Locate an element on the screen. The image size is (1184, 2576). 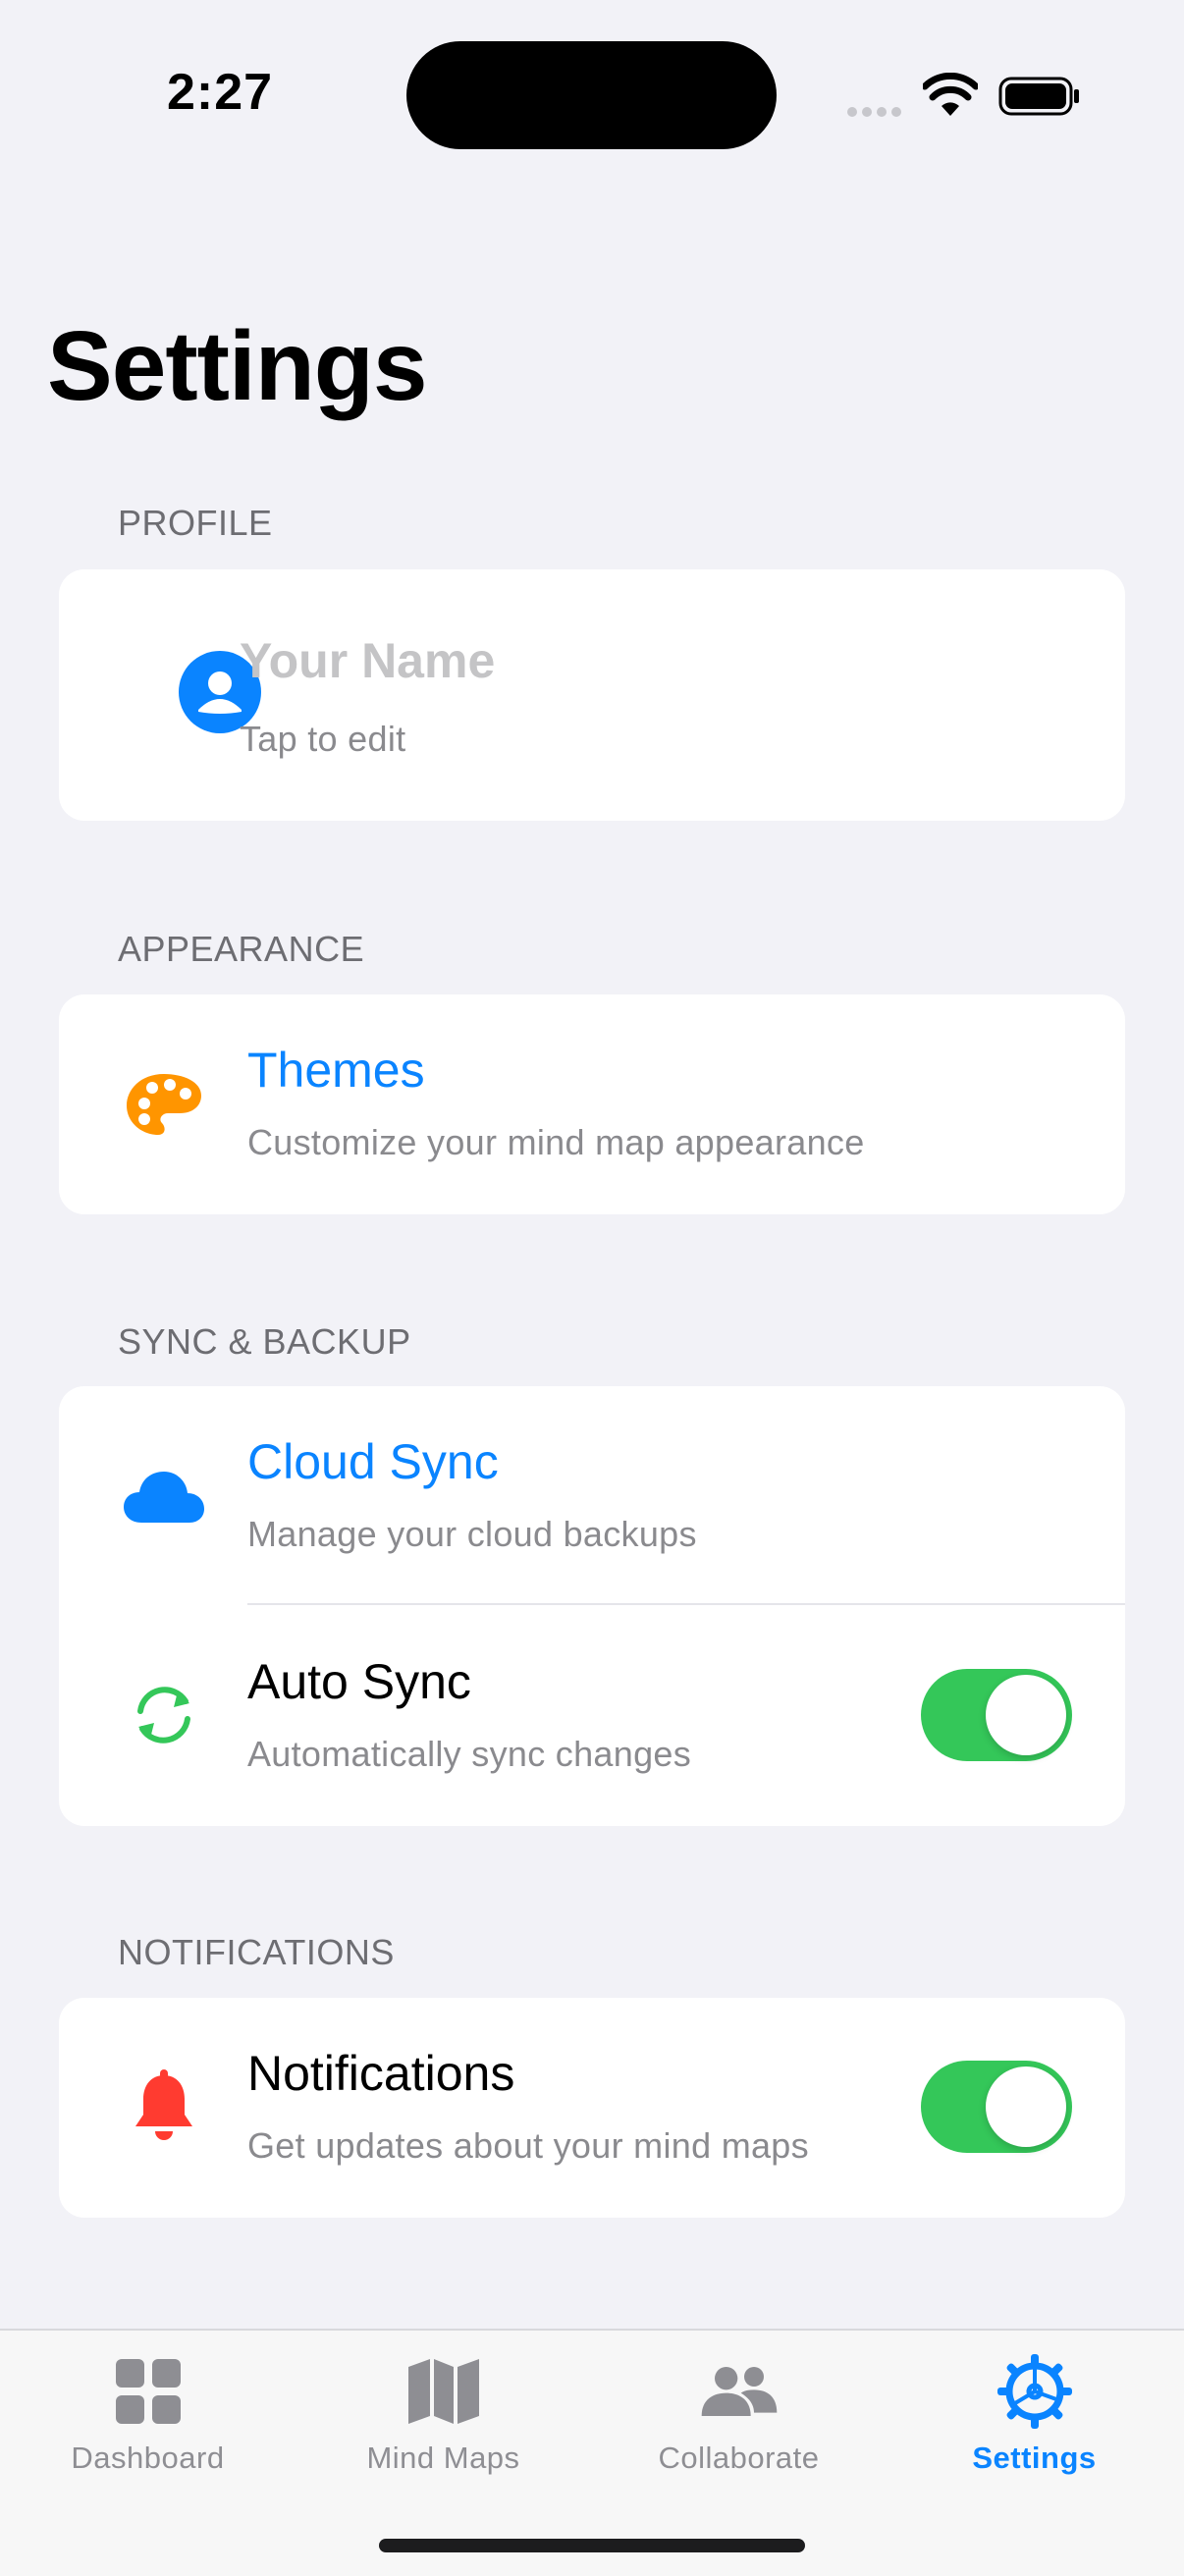
cloud-icon is located at coordinates (164, 1495).